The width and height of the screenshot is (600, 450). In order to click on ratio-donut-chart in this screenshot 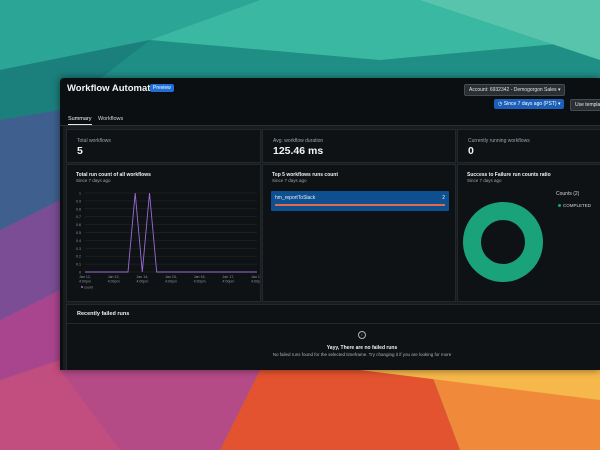, I will do `click(503, 242)`.